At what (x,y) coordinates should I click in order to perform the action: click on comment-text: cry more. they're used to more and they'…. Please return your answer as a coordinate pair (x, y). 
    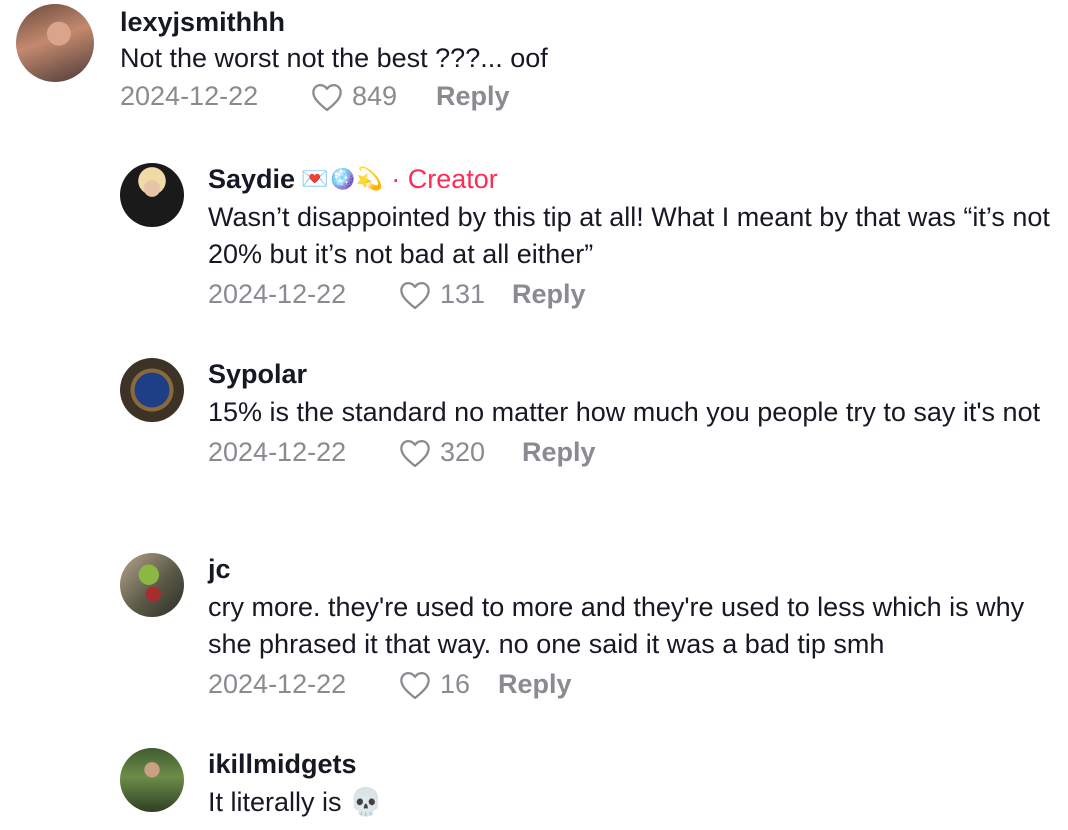
    Looking at the image, I should click on (616, 625).